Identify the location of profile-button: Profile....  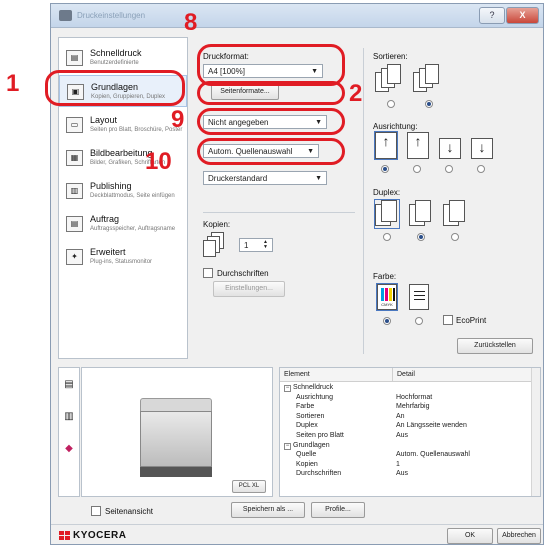
(338, 510).